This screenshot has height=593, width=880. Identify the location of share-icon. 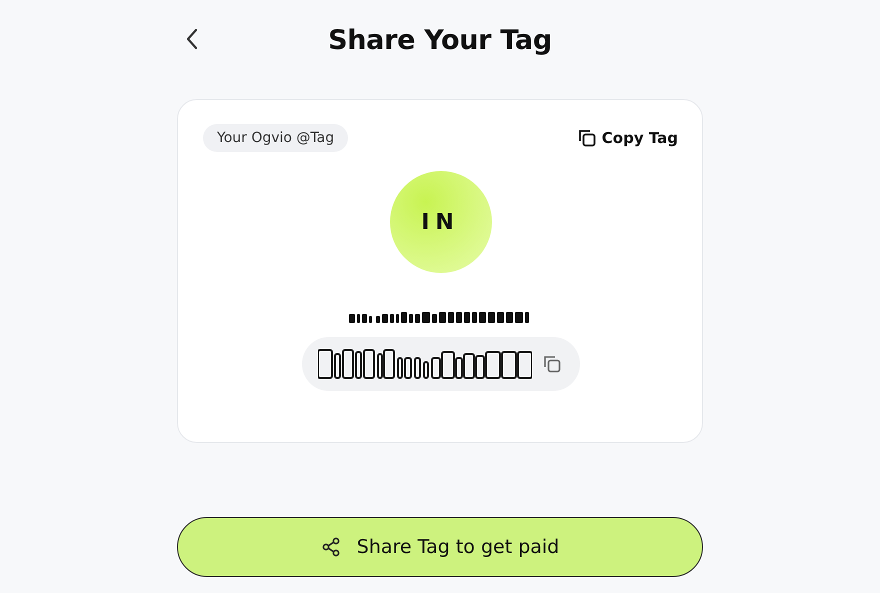
(330, 547).